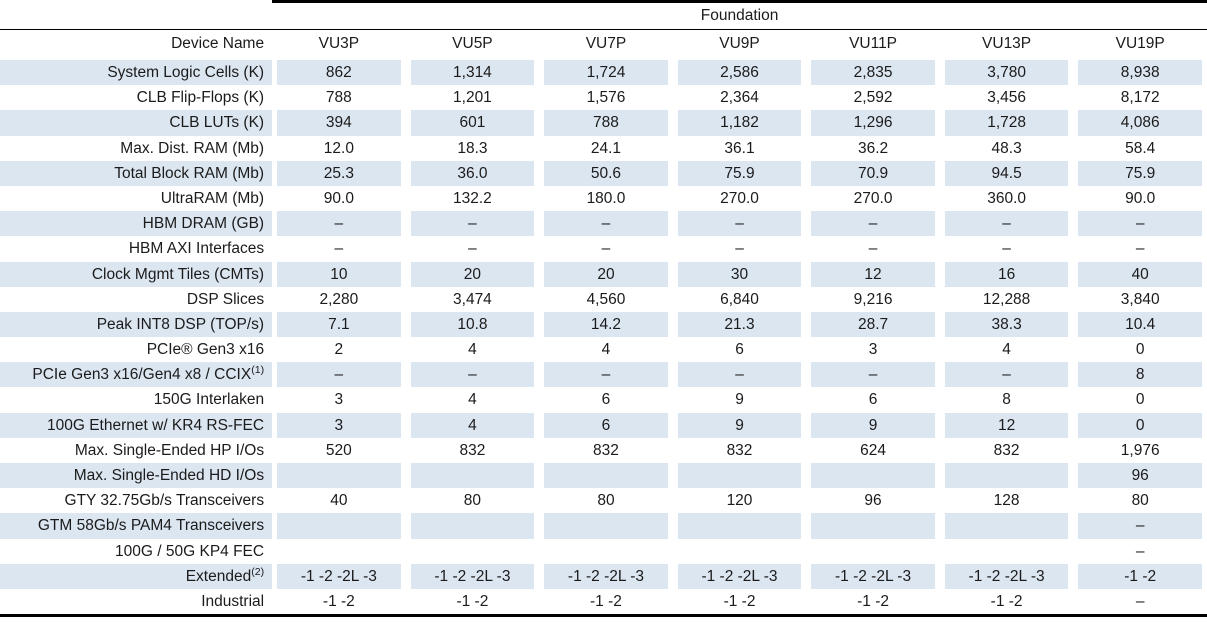  I want to click on cell-vu11p: 9,216, so click(873, 299).